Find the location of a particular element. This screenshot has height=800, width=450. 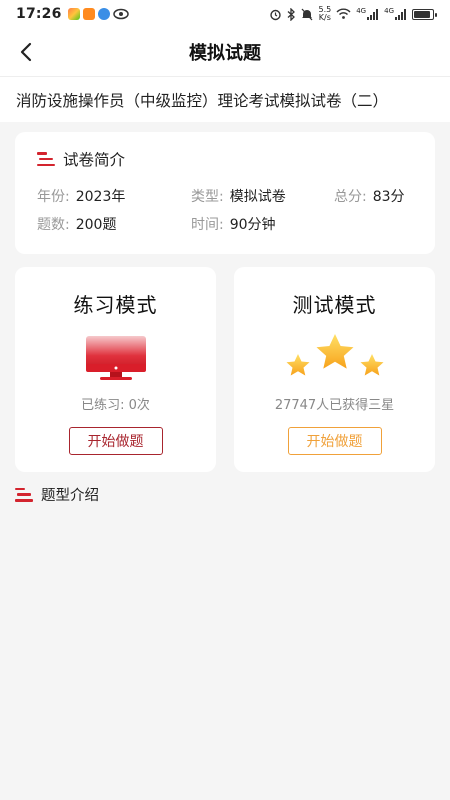

question-type-heading-text: 题型介绍 is located at coordinates (70, 496).